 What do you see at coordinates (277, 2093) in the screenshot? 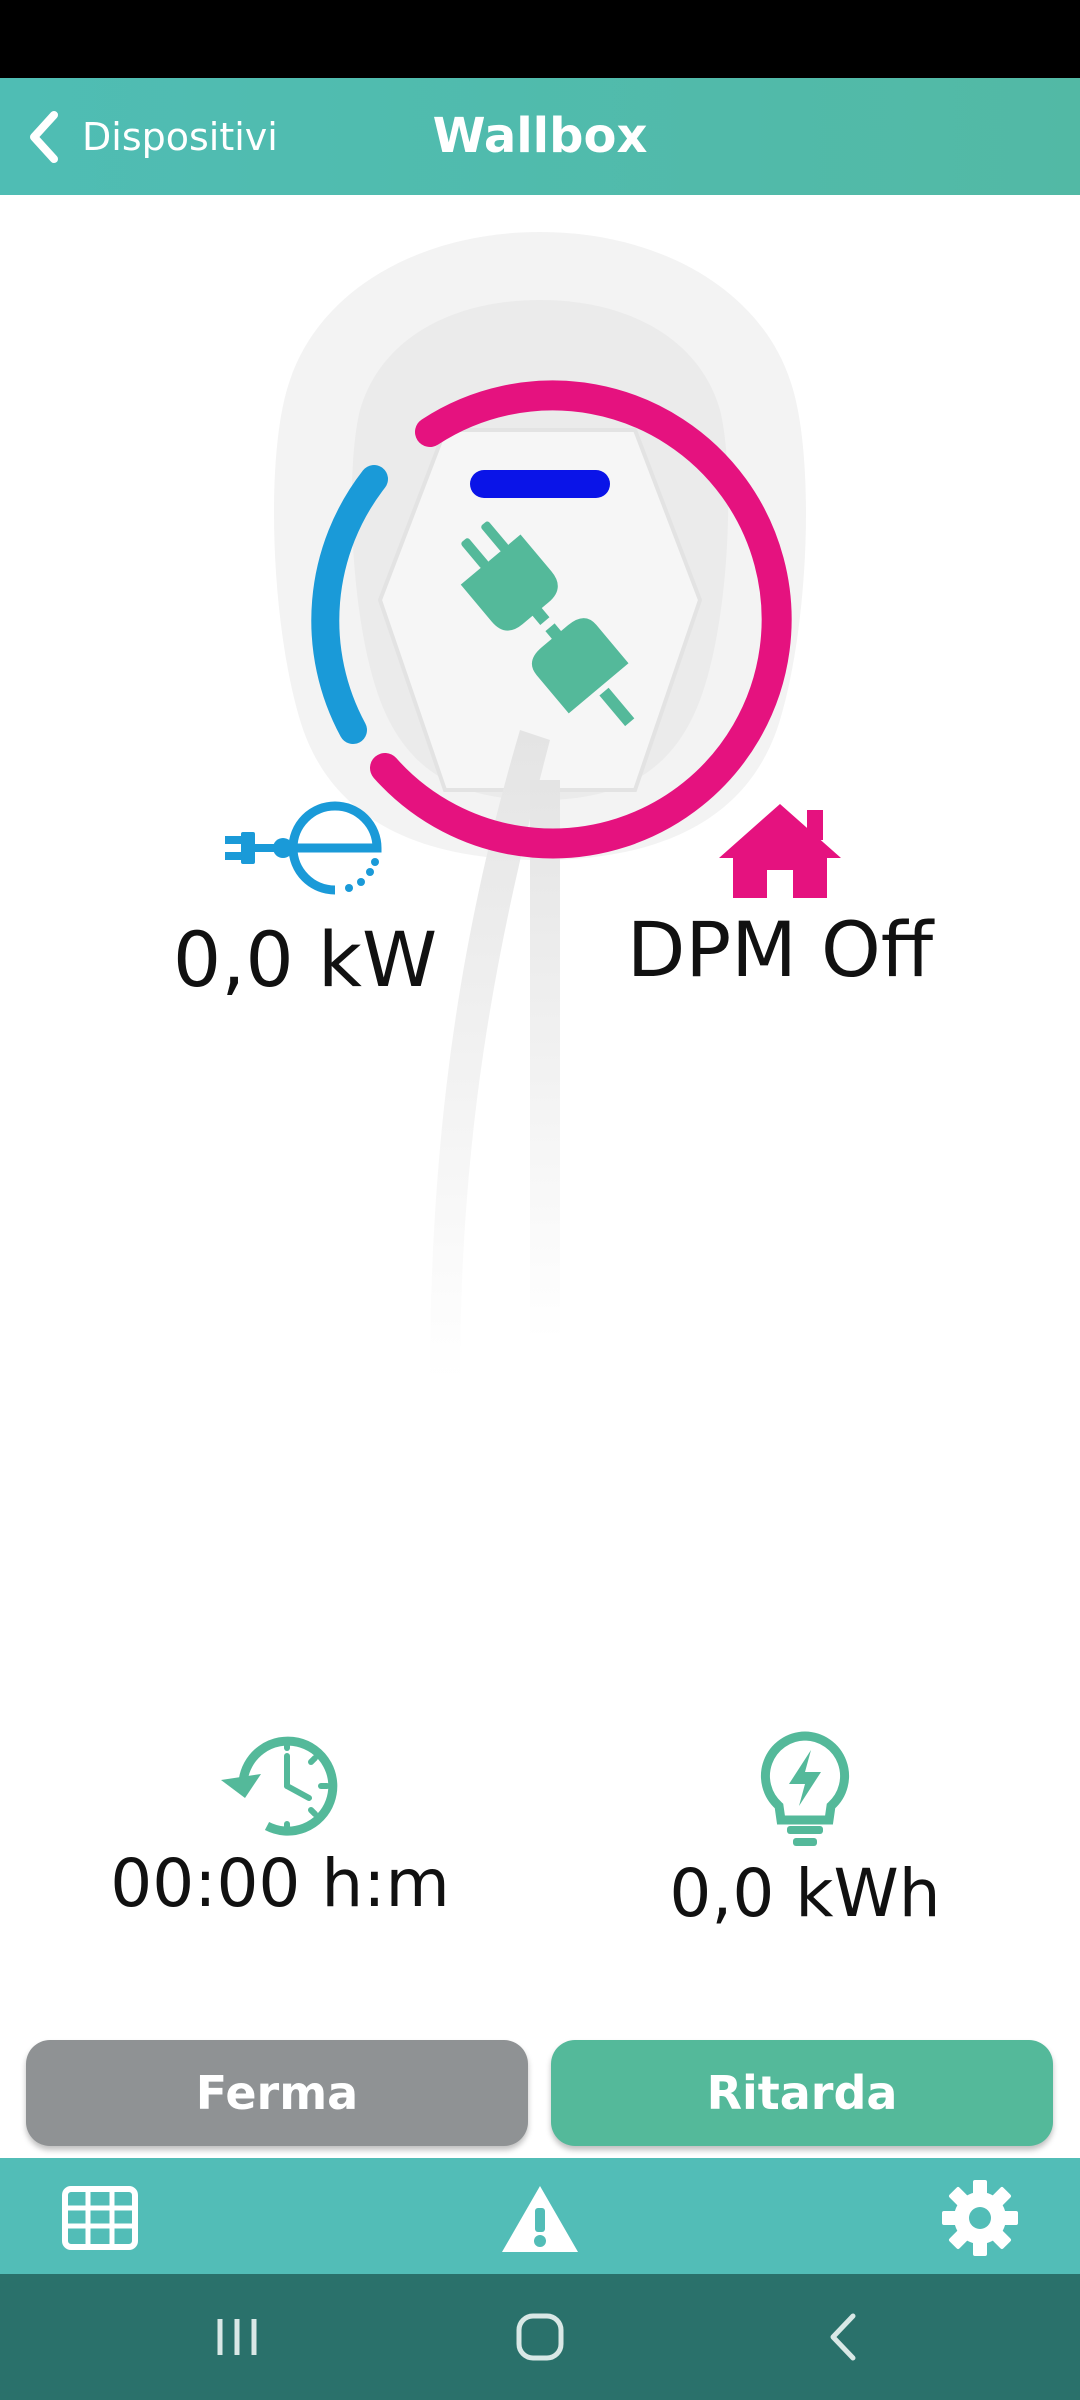
I see `stop-button: Ferma` at bounding box center [277, 2093].